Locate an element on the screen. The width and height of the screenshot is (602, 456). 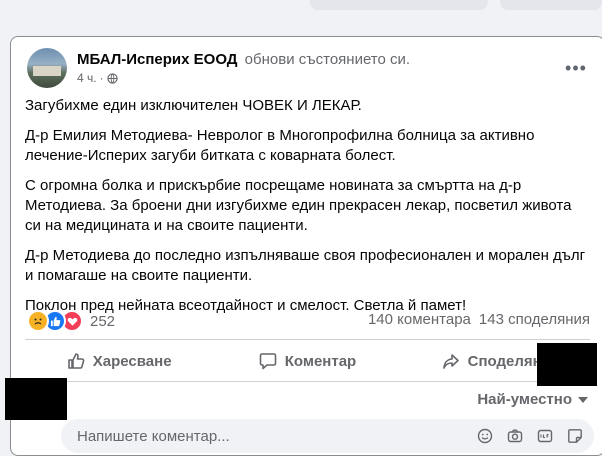
shares-count-link: 143 споделяния is located at coordinates (534, 319).